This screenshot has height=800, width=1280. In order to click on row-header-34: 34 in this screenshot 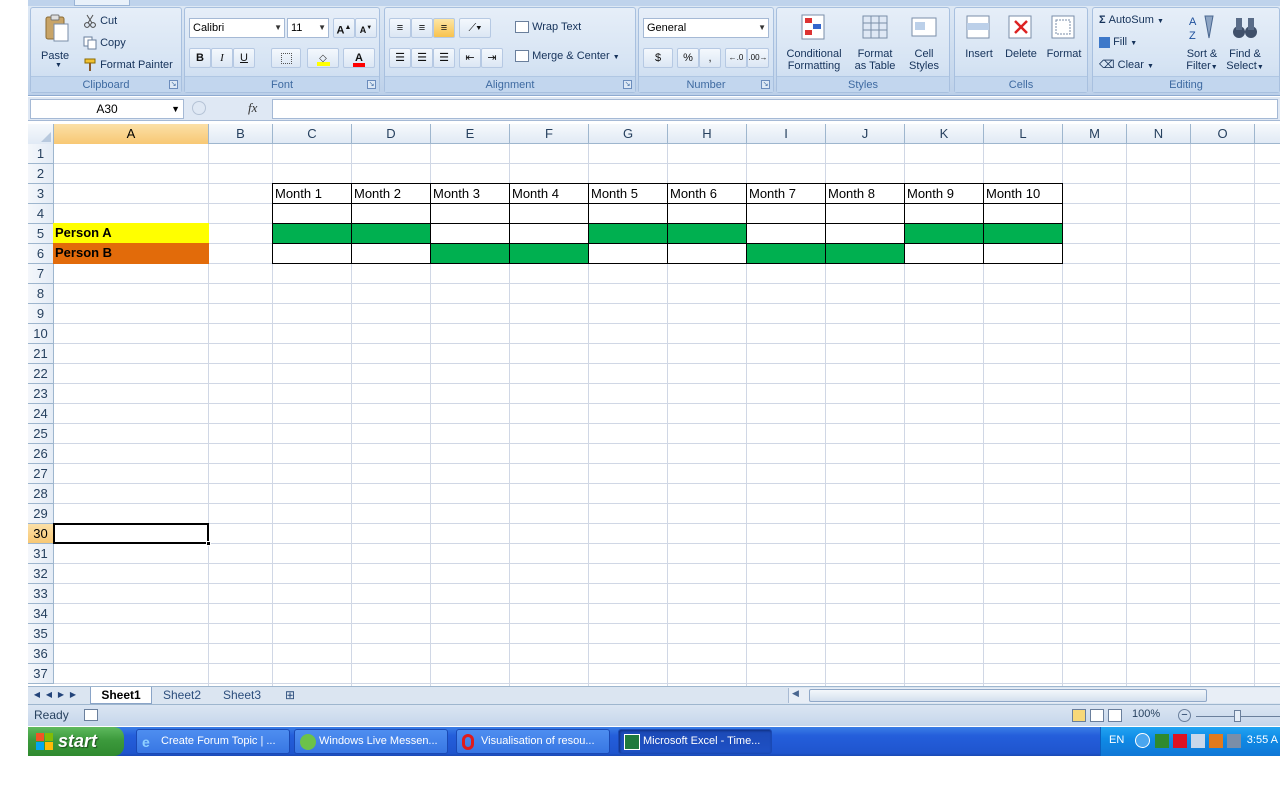, I will do `click(41, 614)`.